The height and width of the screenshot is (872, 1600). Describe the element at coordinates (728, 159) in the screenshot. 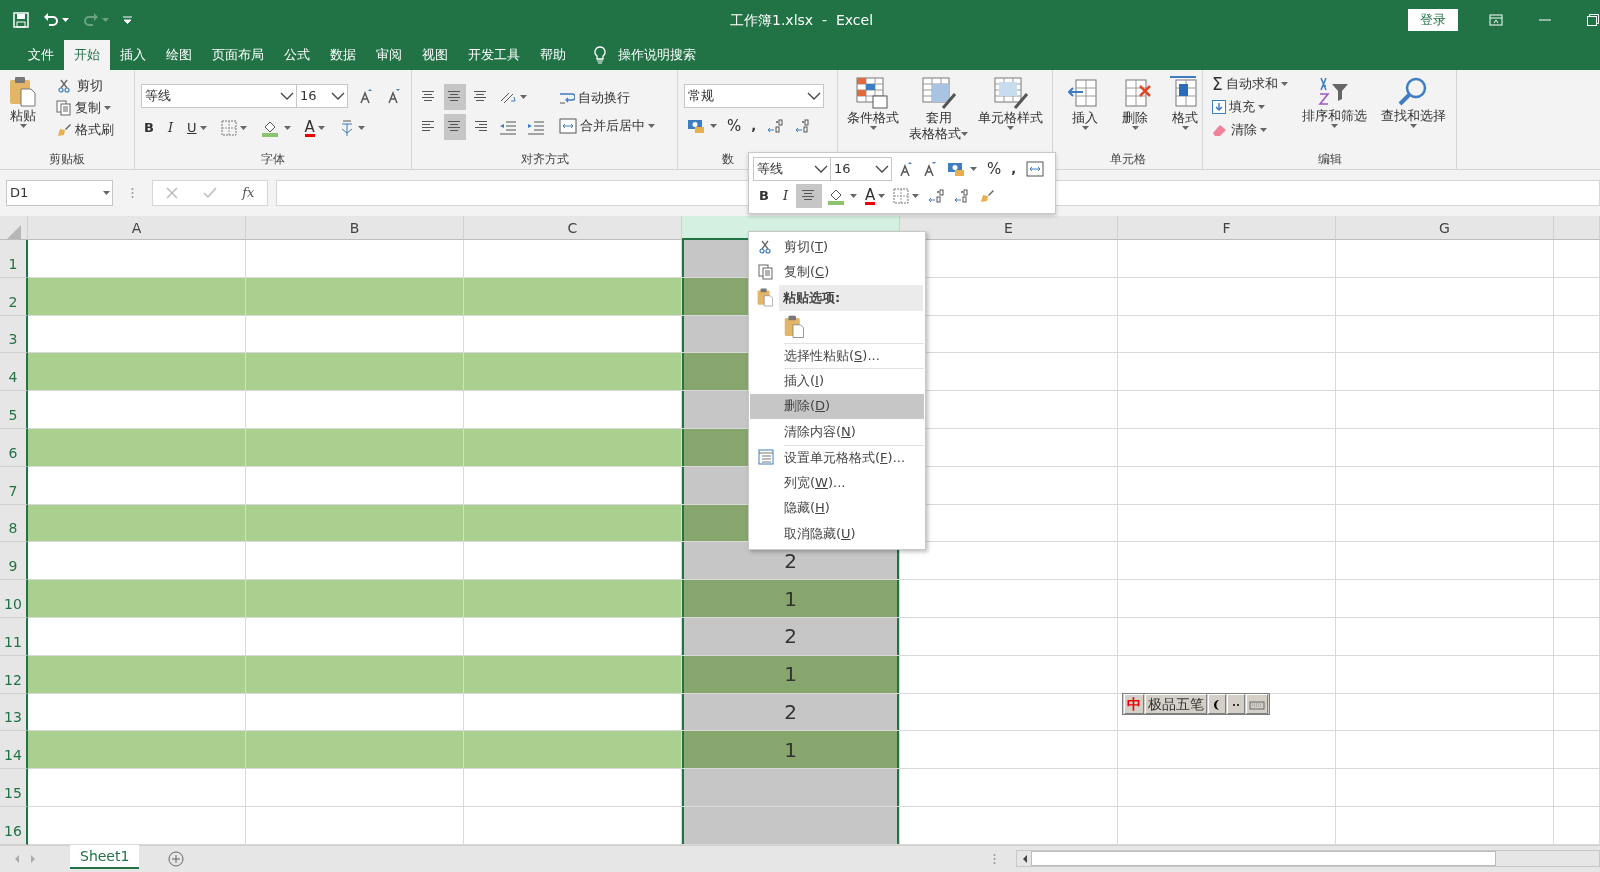

I see `group-label: 数` at that location.